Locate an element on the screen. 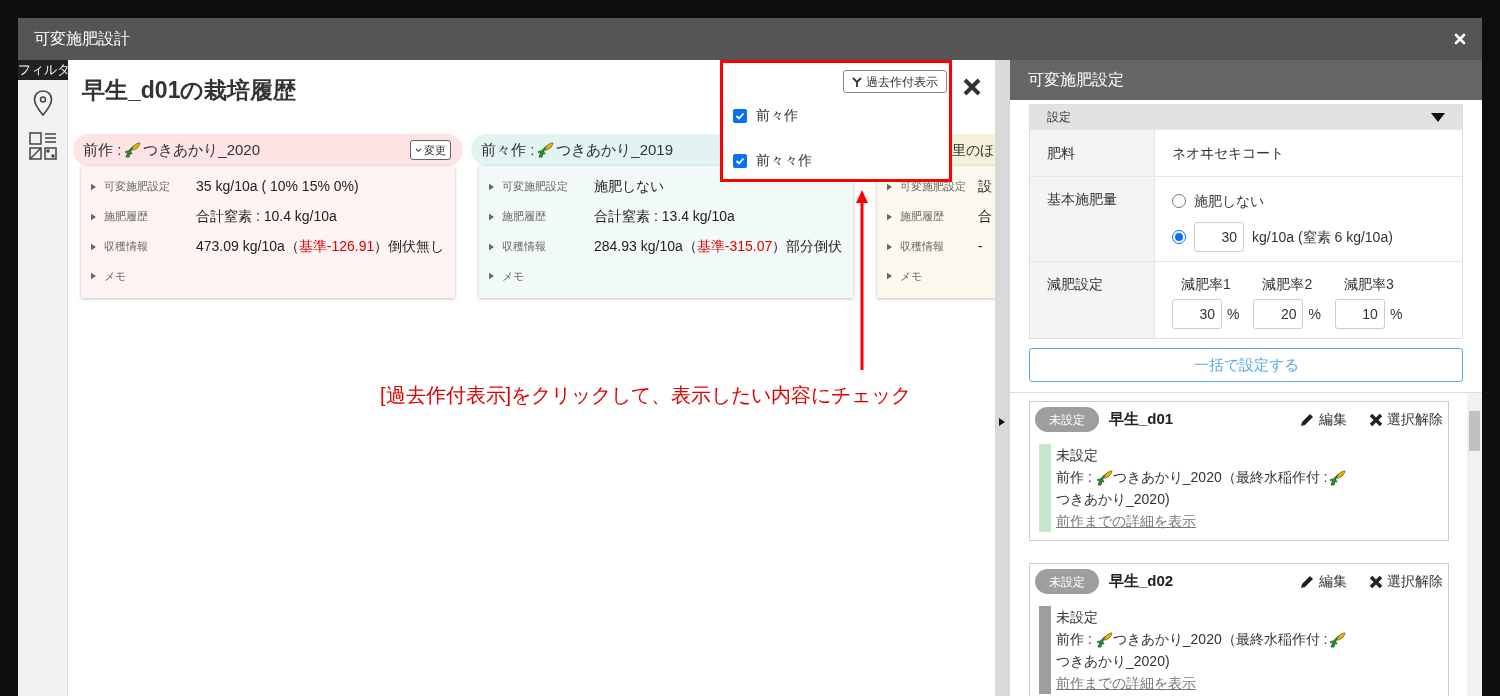 Image resolution: width=1500 pixels, height=696 pixels. change-button: 変更 is located at coordinates (430, 150).